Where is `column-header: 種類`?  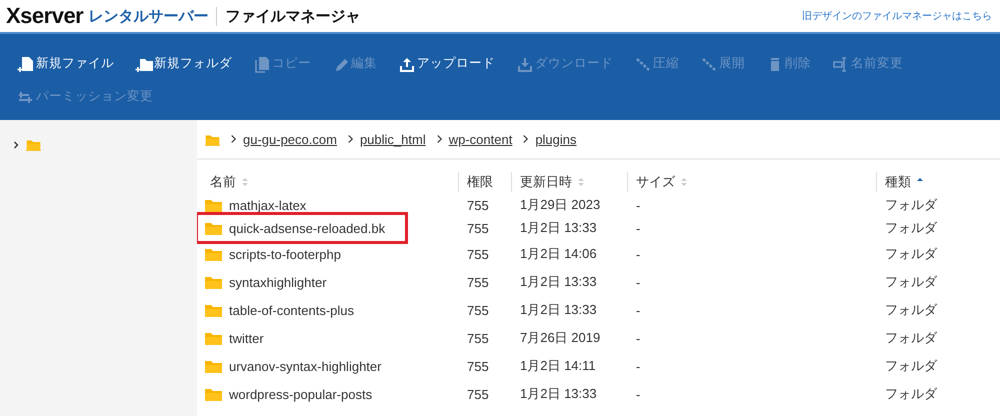 column-header: 種類 is located at coordinates (898, 182).